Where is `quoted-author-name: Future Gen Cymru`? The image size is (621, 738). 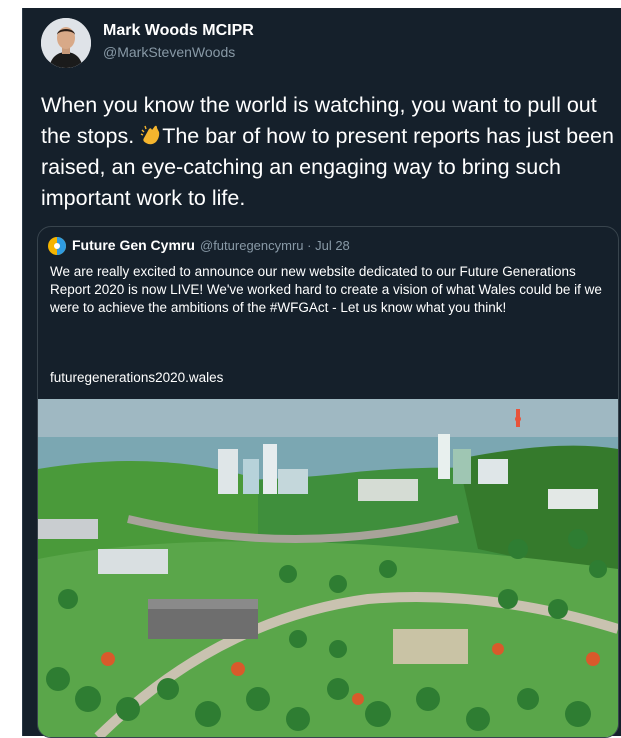 quoted-author-name: Future Gen Cymru is located at coordinates (133, 245).